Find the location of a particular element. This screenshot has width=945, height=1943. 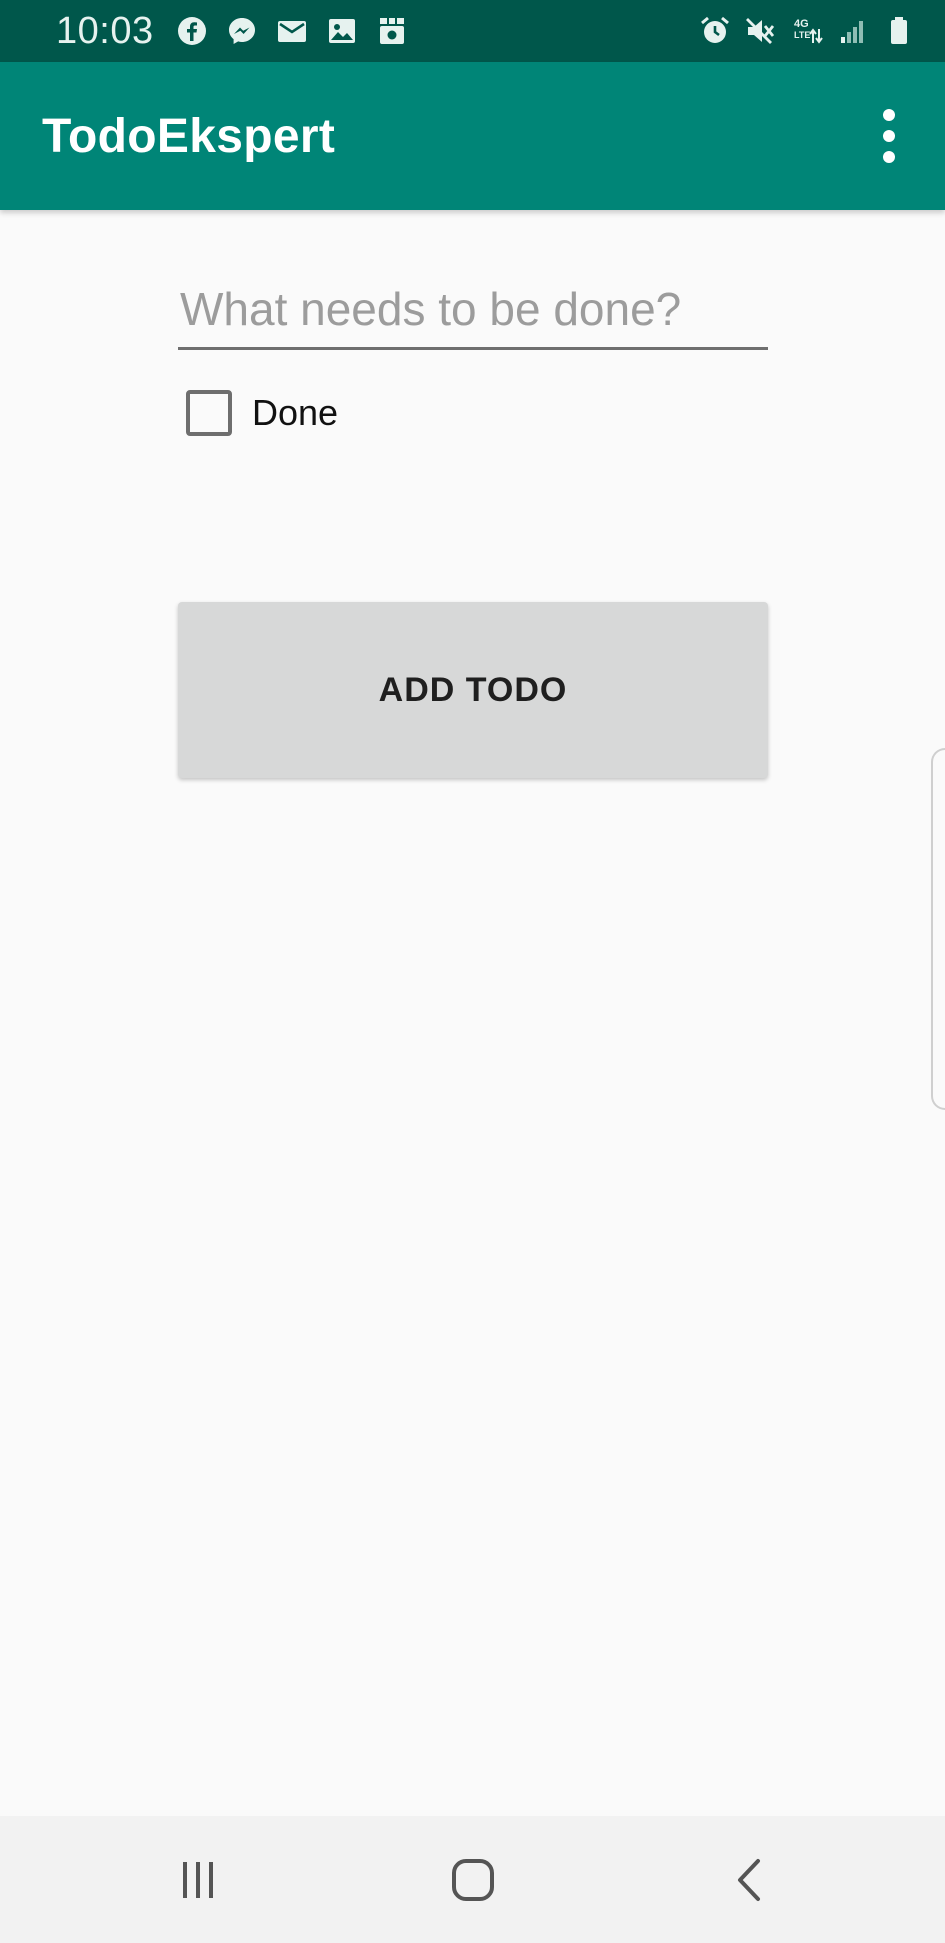

status-bar: 10:03 4G LTE is located at coordinates (472, 31).